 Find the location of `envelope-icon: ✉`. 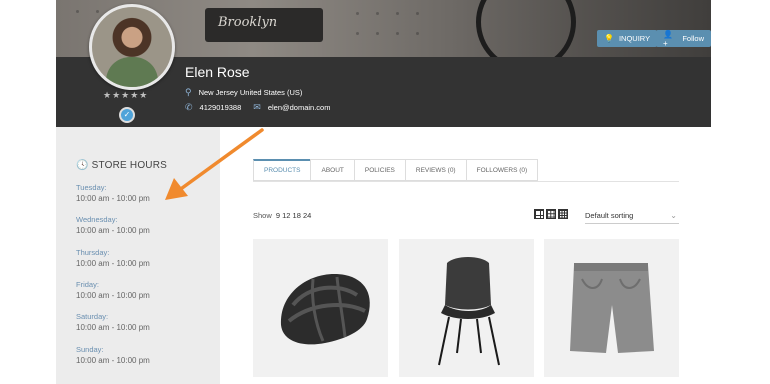

envelope-icon: ✉ is located at coordinates (257, 107).